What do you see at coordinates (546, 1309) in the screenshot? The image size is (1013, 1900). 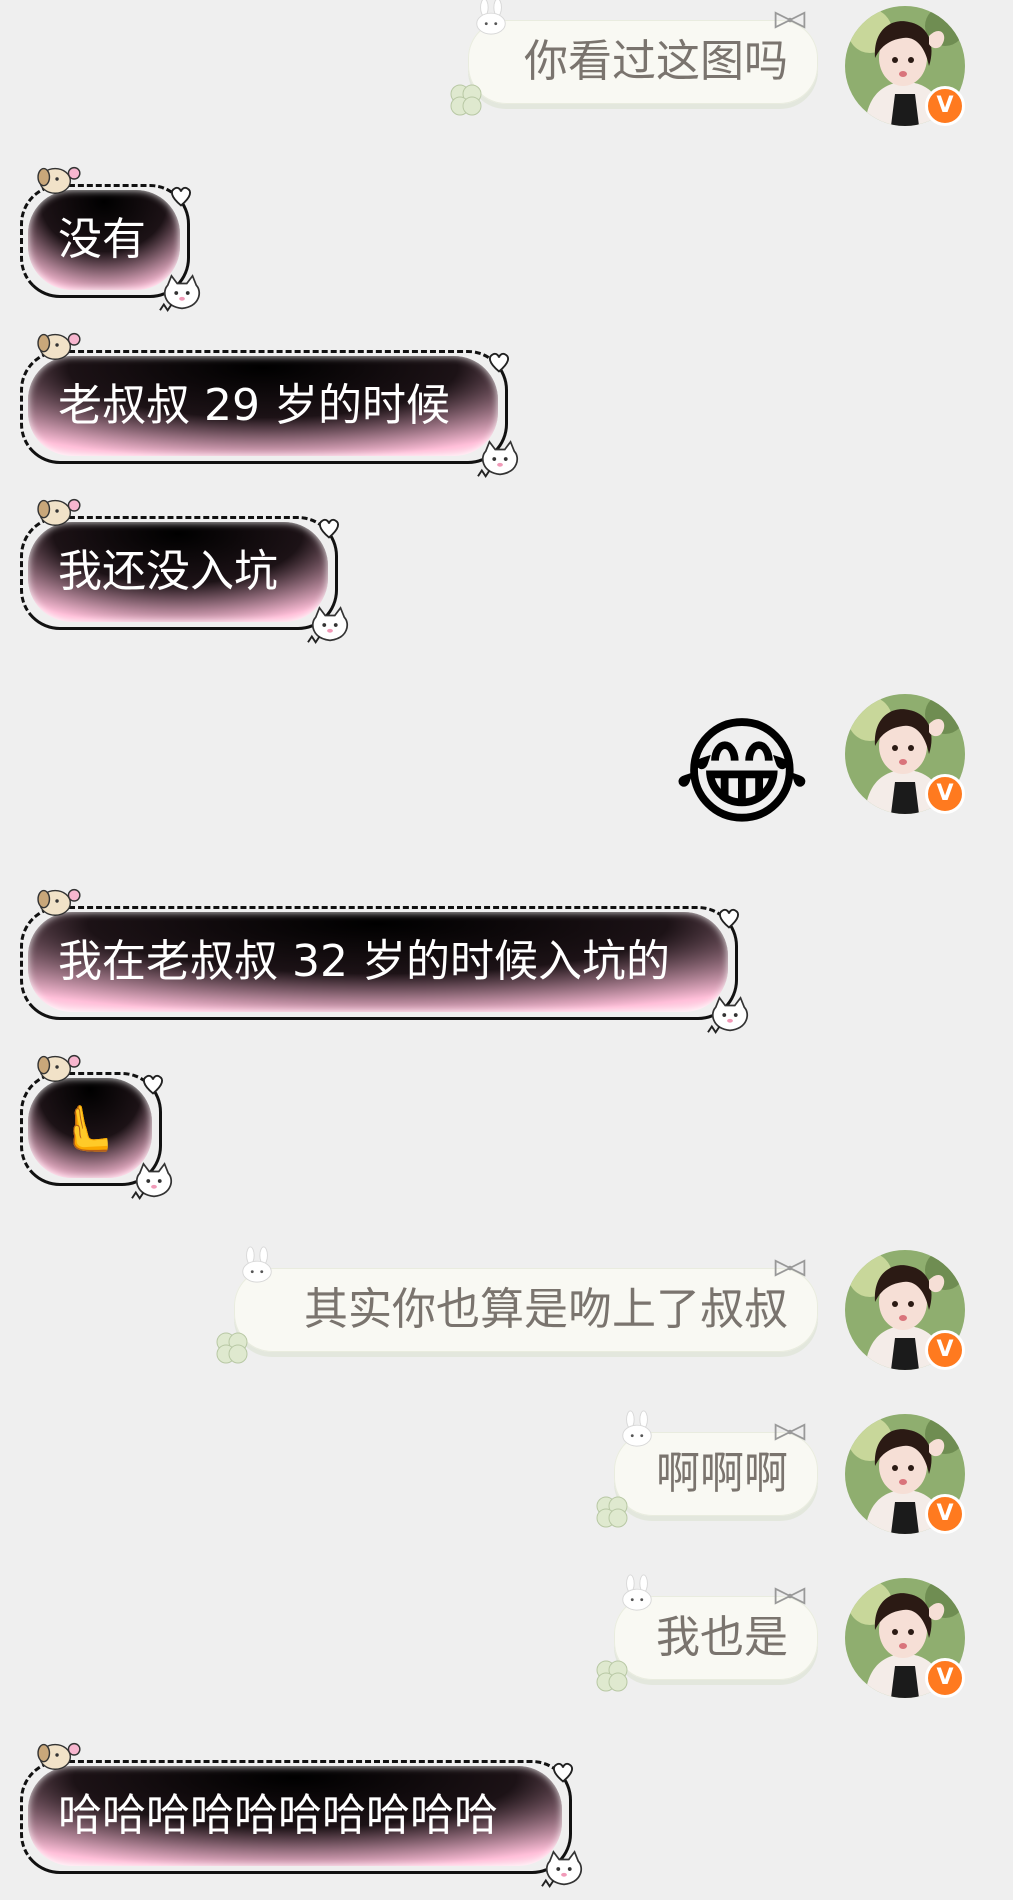 I see `message-text: 其实你也算是吻上了叔叔` at bounding box center [546, 1309].